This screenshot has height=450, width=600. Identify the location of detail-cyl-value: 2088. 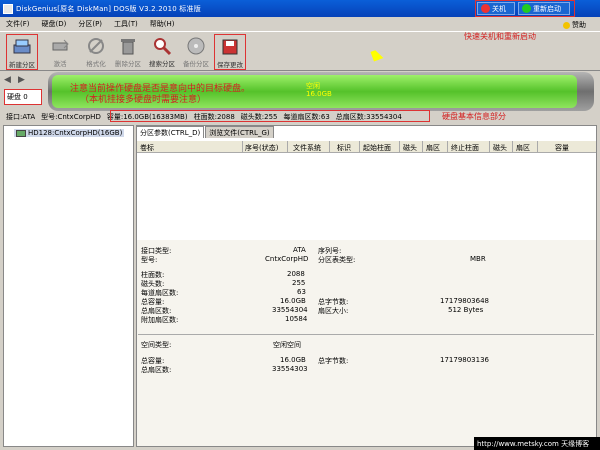
(296, 274).